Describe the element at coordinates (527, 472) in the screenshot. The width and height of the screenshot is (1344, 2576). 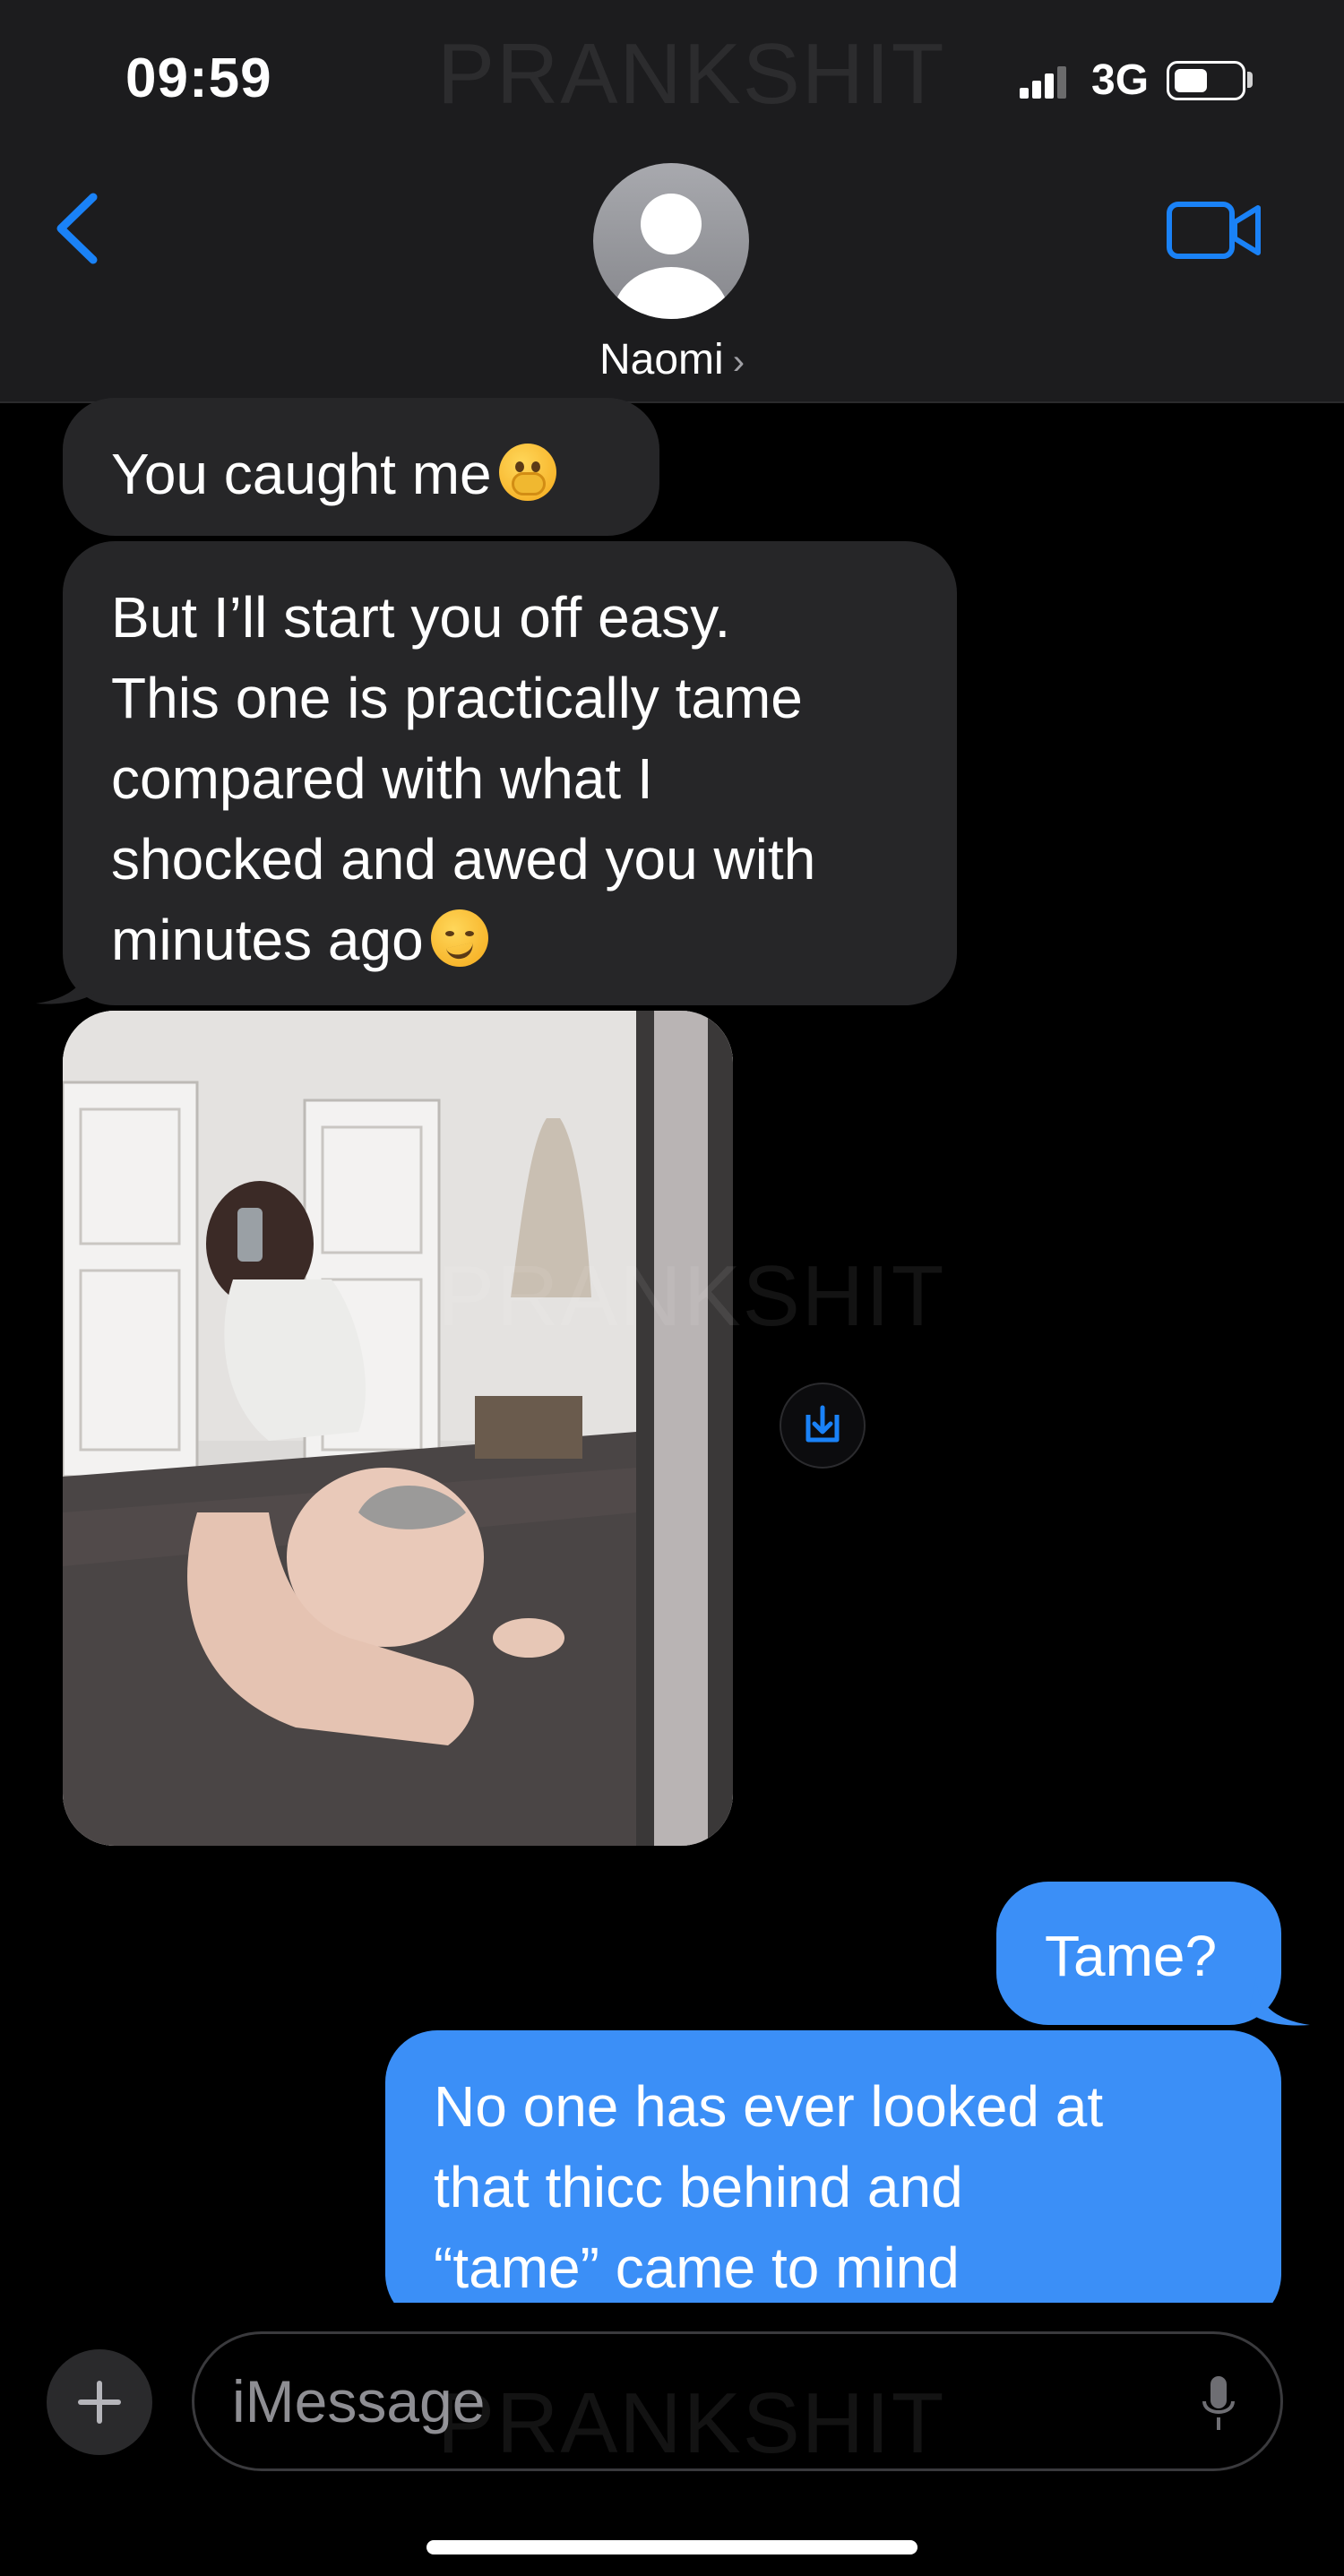
I see `hand-over-mouth-emoji` at that location.